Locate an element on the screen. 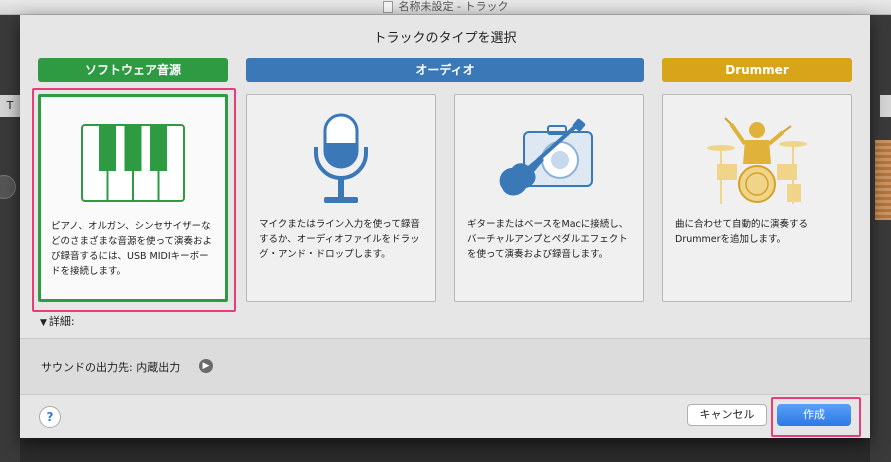 The height and width of the screenshot is (462, 891). microphone-icon is located at coordinates (341, 158).